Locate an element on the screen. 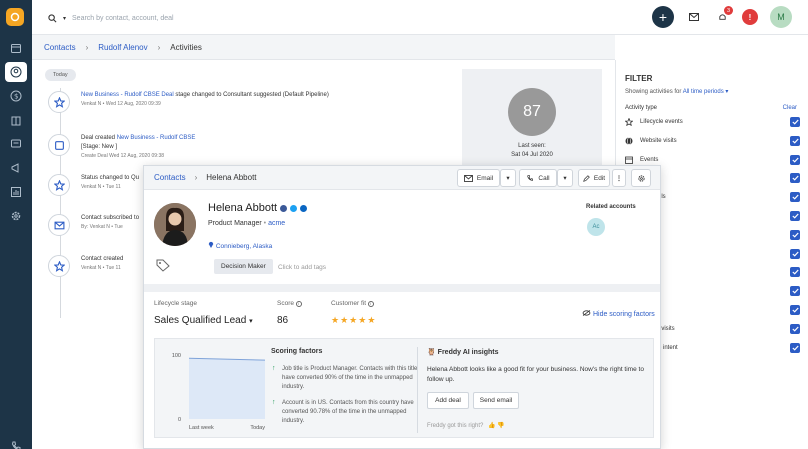 Image resolution: width=808 pixels, height=449 pixels. sidebar-item-reports is located at coordinates (16, 192).